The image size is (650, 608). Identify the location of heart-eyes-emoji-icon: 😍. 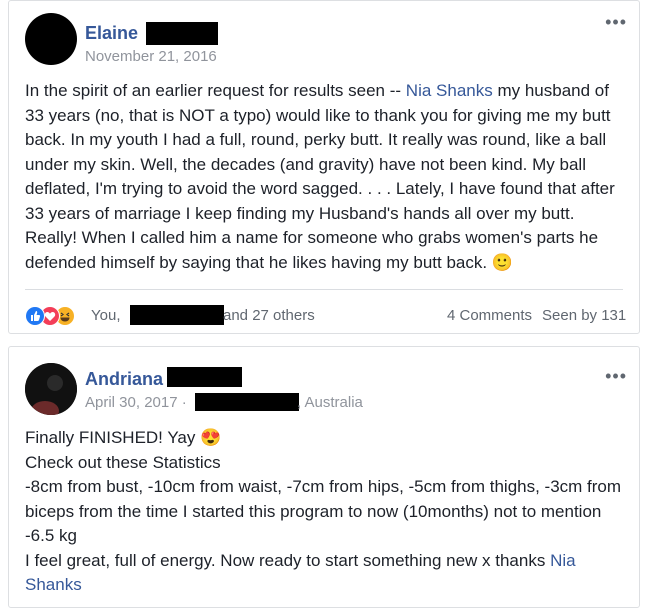
(211, 437).